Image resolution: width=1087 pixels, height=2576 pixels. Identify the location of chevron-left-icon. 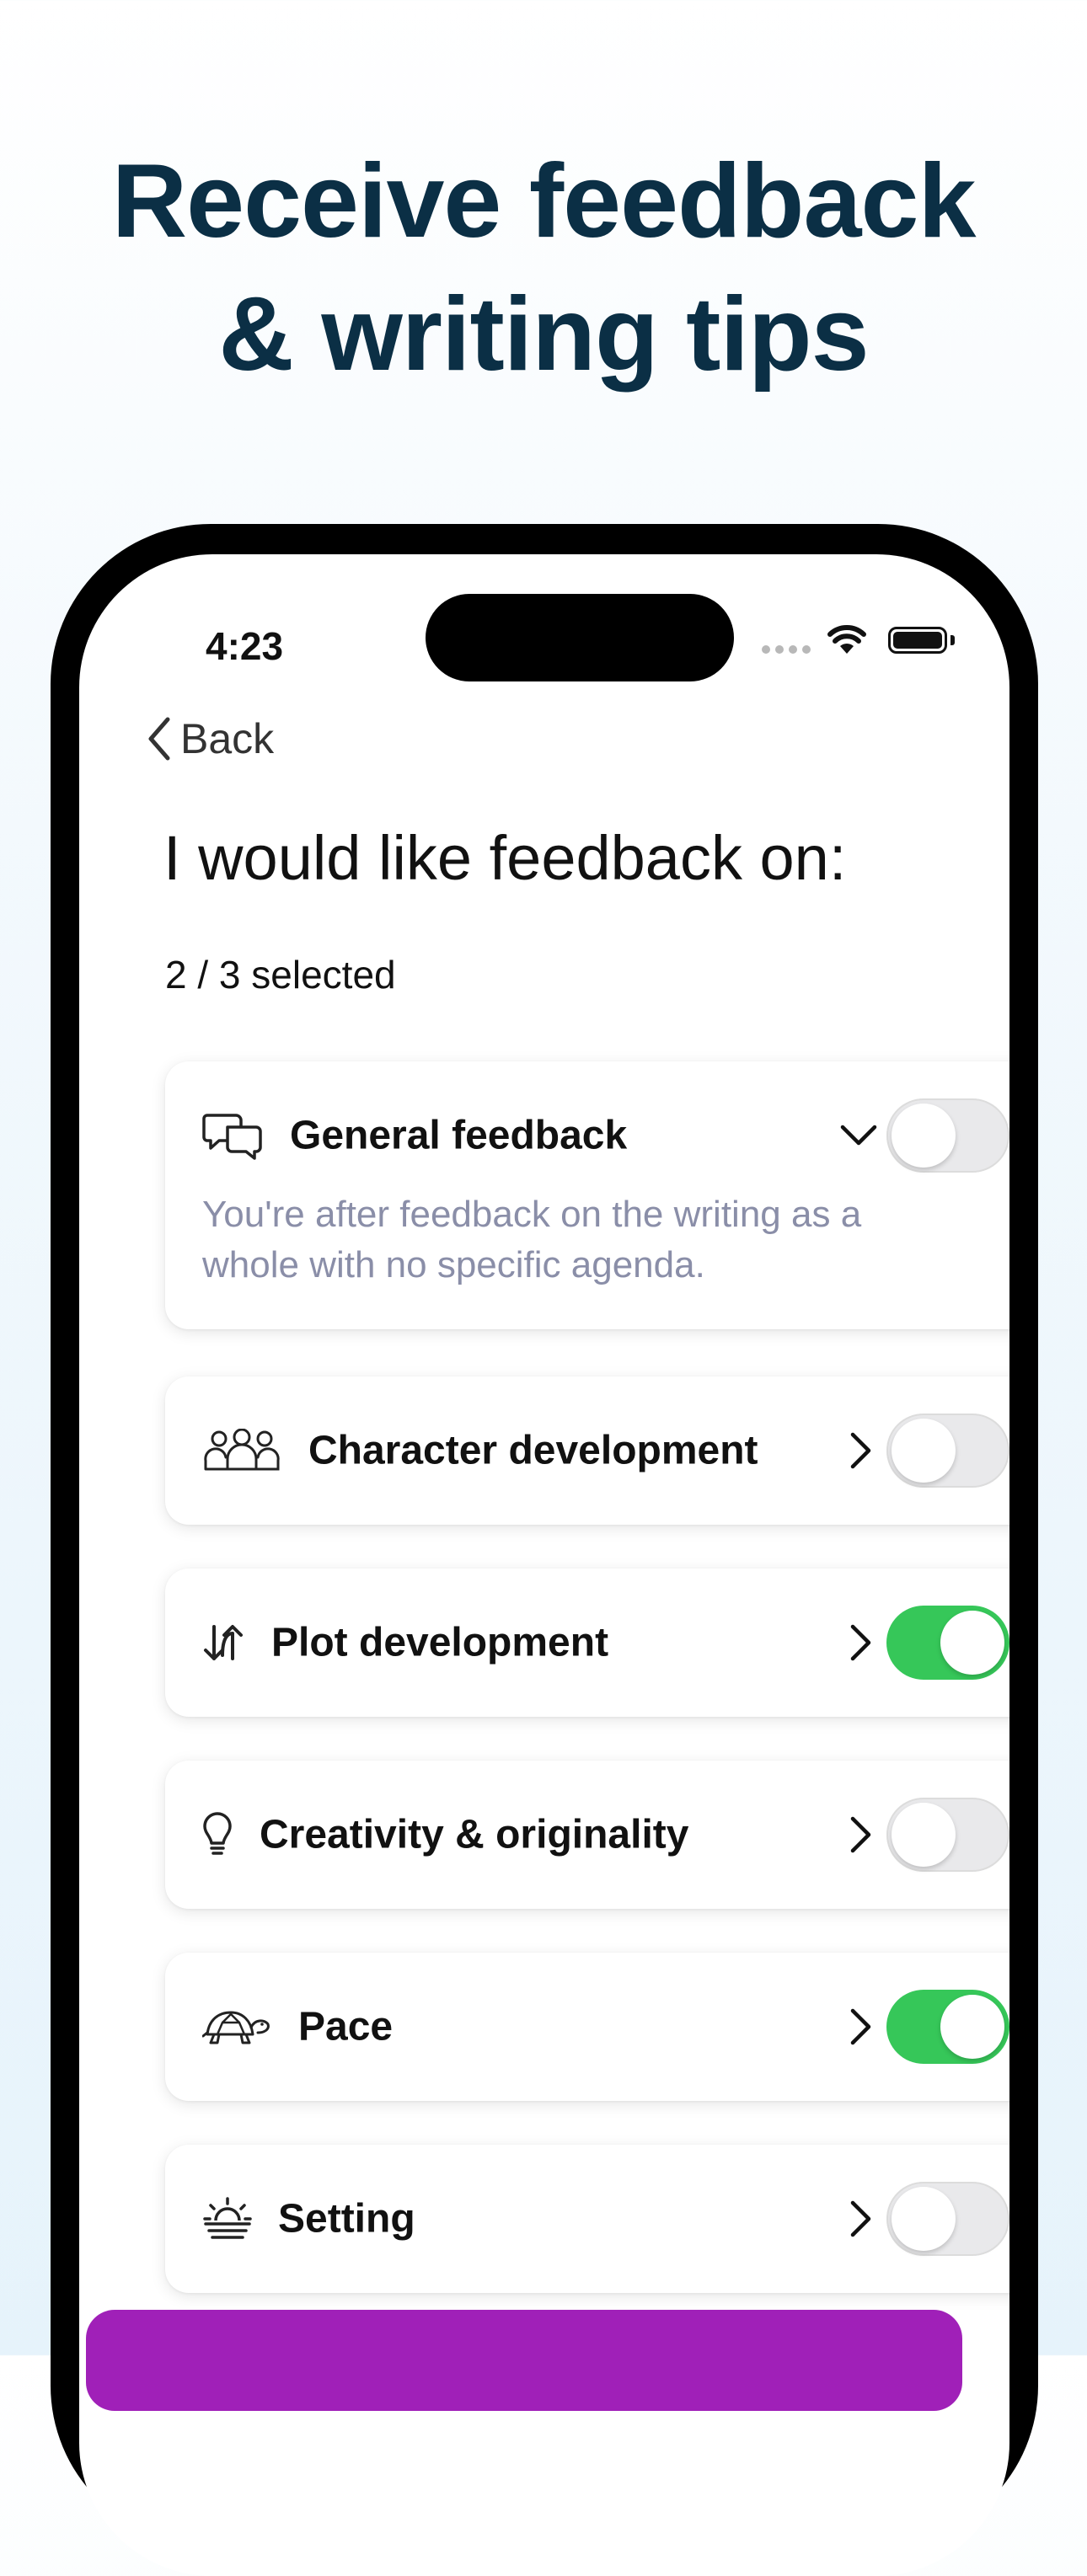
(159, 739).